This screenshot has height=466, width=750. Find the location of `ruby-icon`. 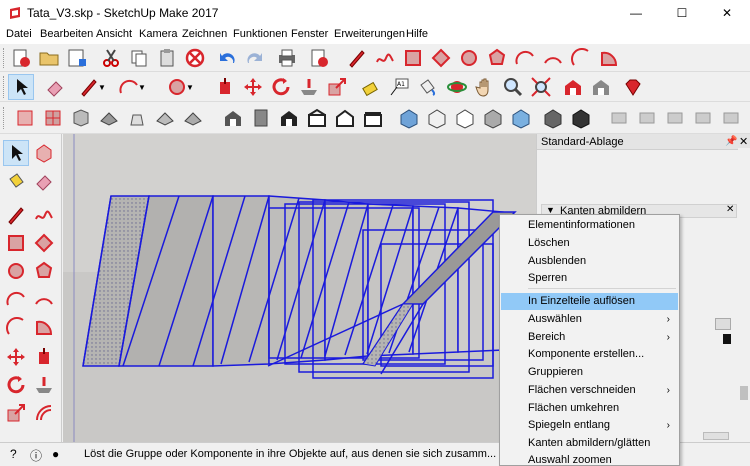

ruby-icon is located at coordinates (633, 87).